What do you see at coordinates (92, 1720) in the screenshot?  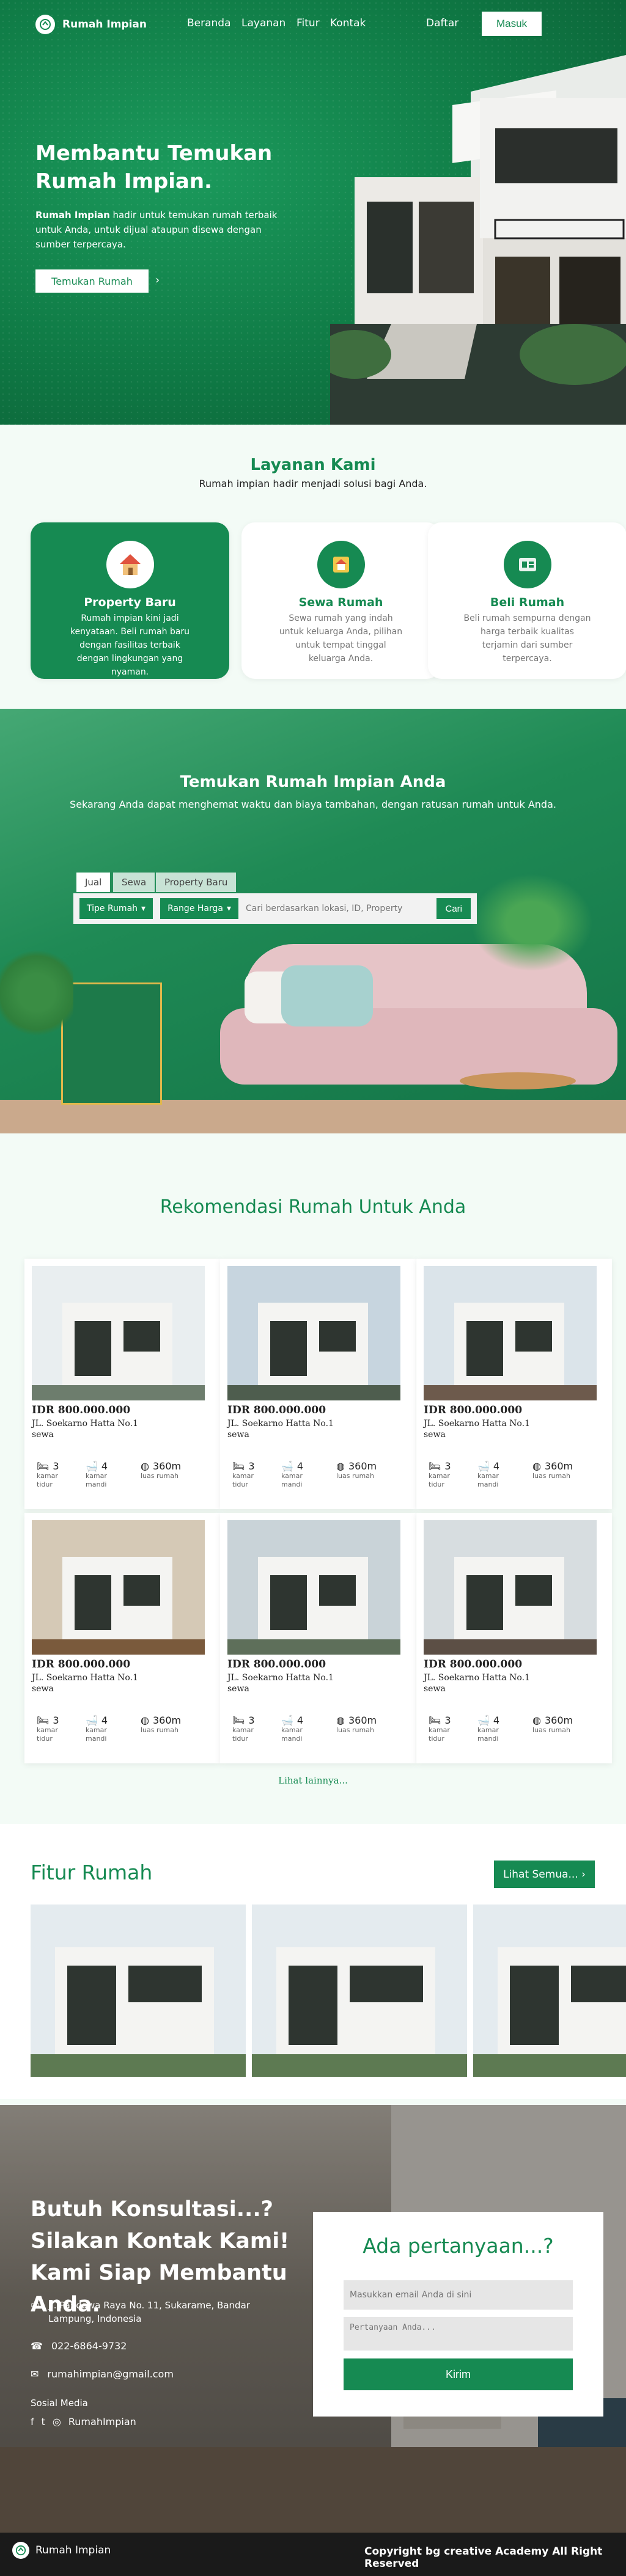 I see `bath-icon: 🛁` at bounding box center [92, 1720].